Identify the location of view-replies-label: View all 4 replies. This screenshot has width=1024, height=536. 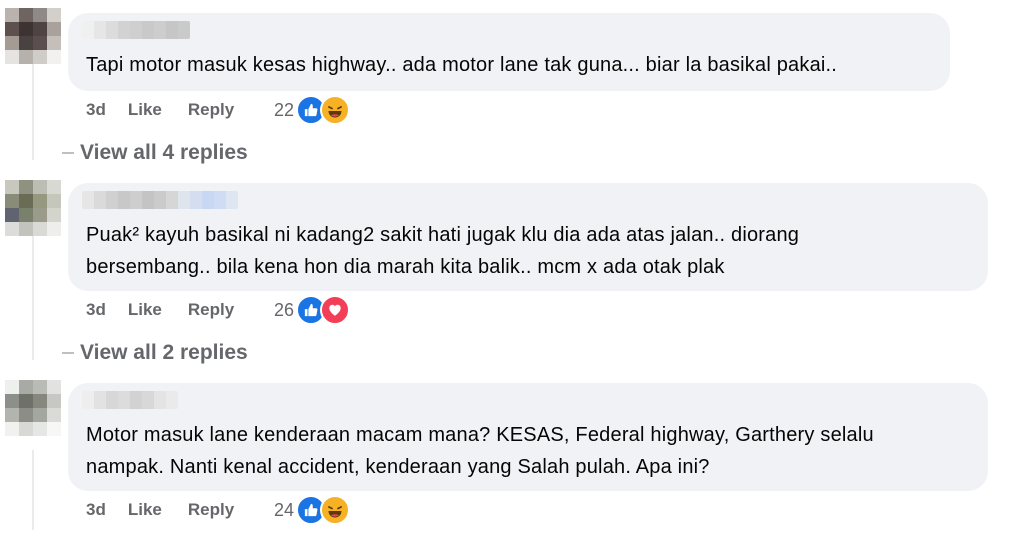
(164, 152).